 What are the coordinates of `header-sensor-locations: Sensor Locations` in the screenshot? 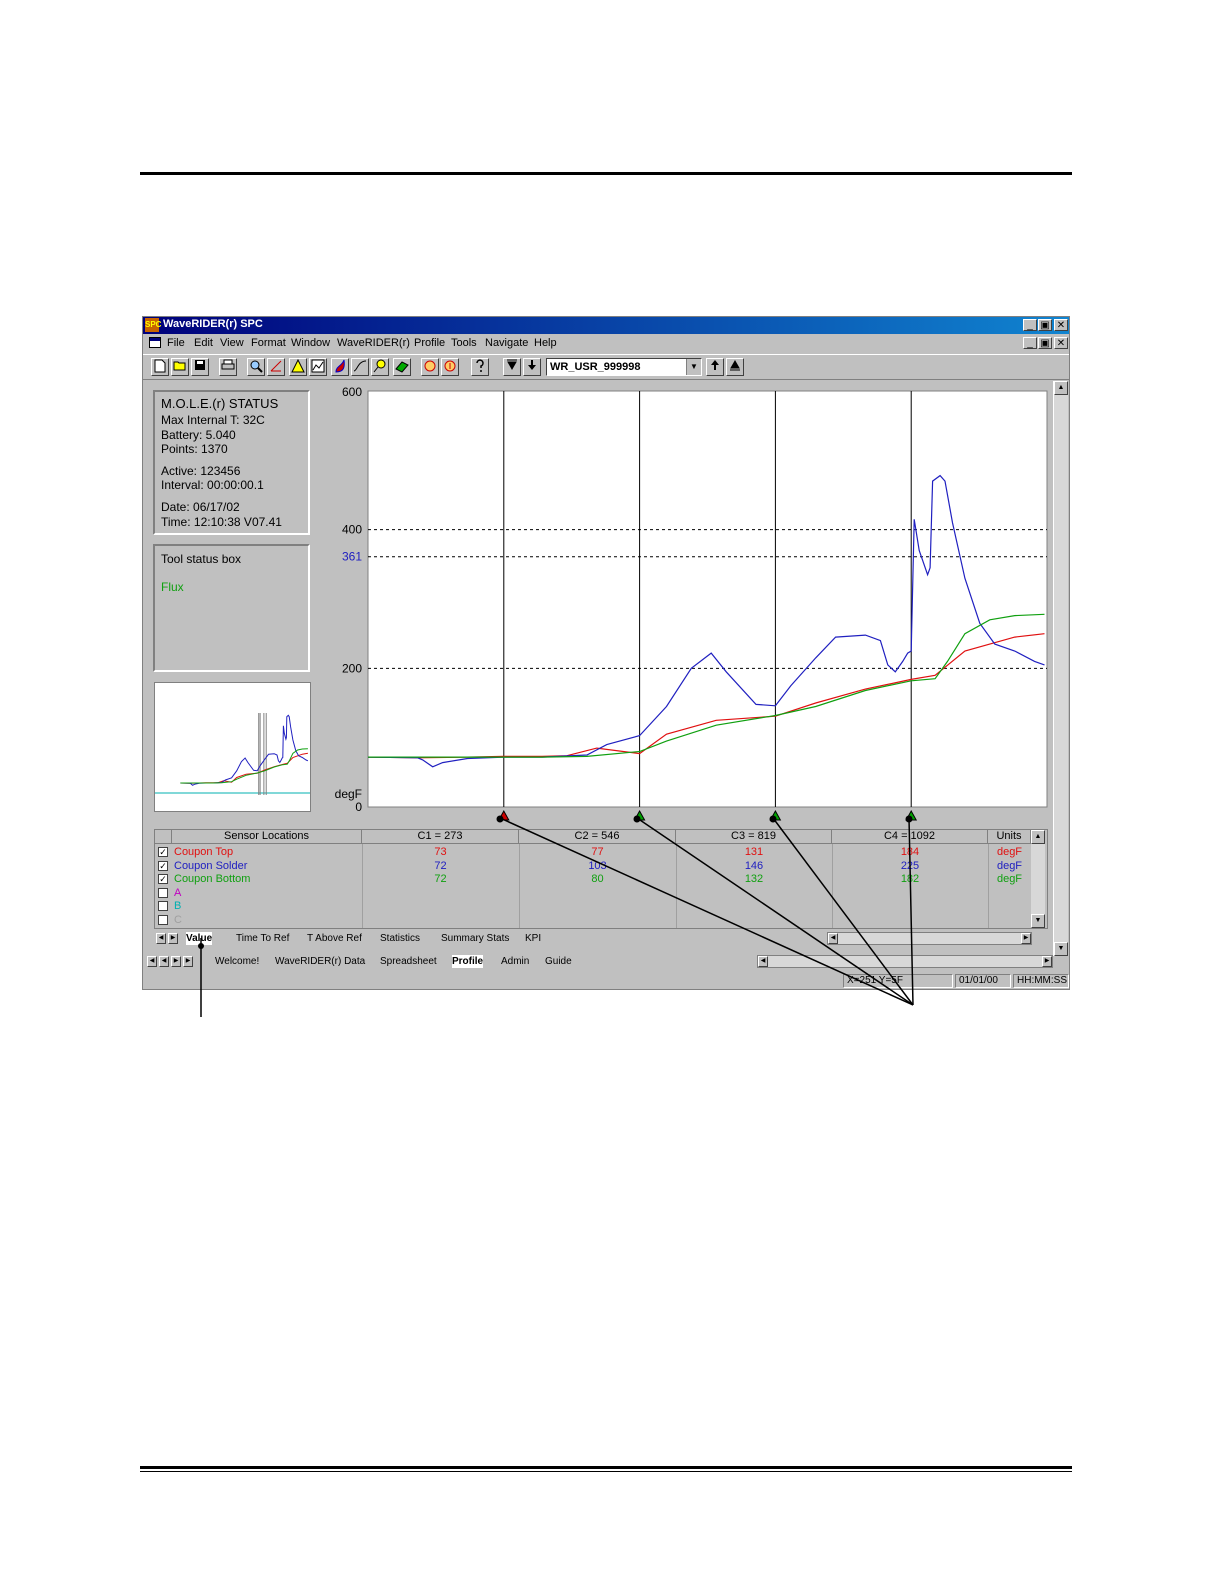 It's located at (267, 837).